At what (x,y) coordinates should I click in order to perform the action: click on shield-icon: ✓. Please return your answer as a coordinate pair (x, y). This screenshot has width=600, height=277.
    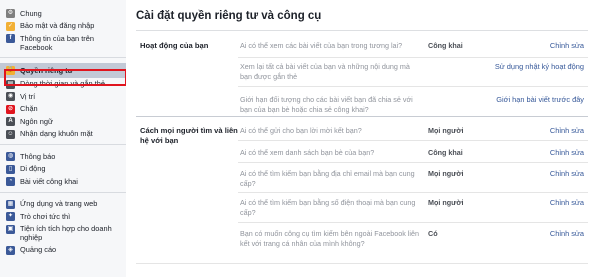
    Looking at the image, I should click on (10, 26).